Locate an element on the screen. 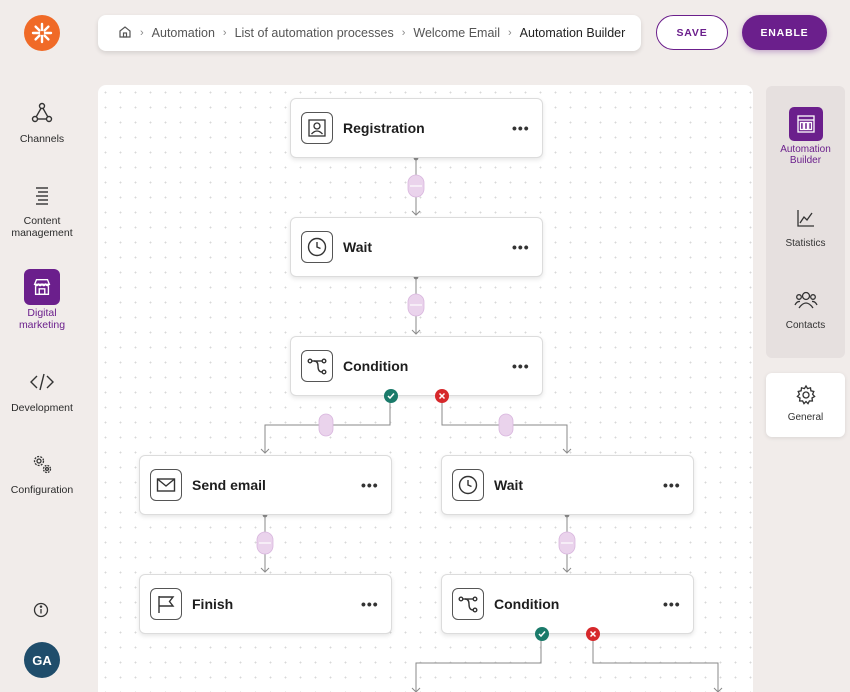  flow-node-registration: Registration ••• is located at coordinates (416, 128).